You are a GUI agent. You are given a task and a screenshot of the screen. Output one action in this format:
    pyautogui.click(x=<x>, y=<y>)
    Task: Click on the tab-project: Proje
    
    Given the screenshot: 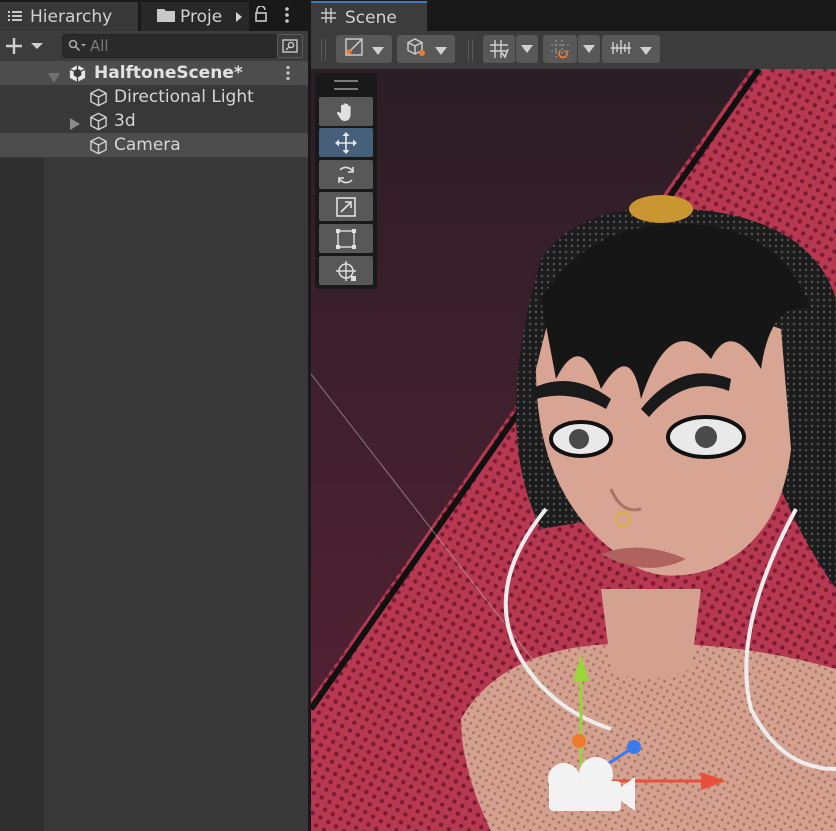 What is the action you would take?
    pyautogui.click(x=185, y=16)
    